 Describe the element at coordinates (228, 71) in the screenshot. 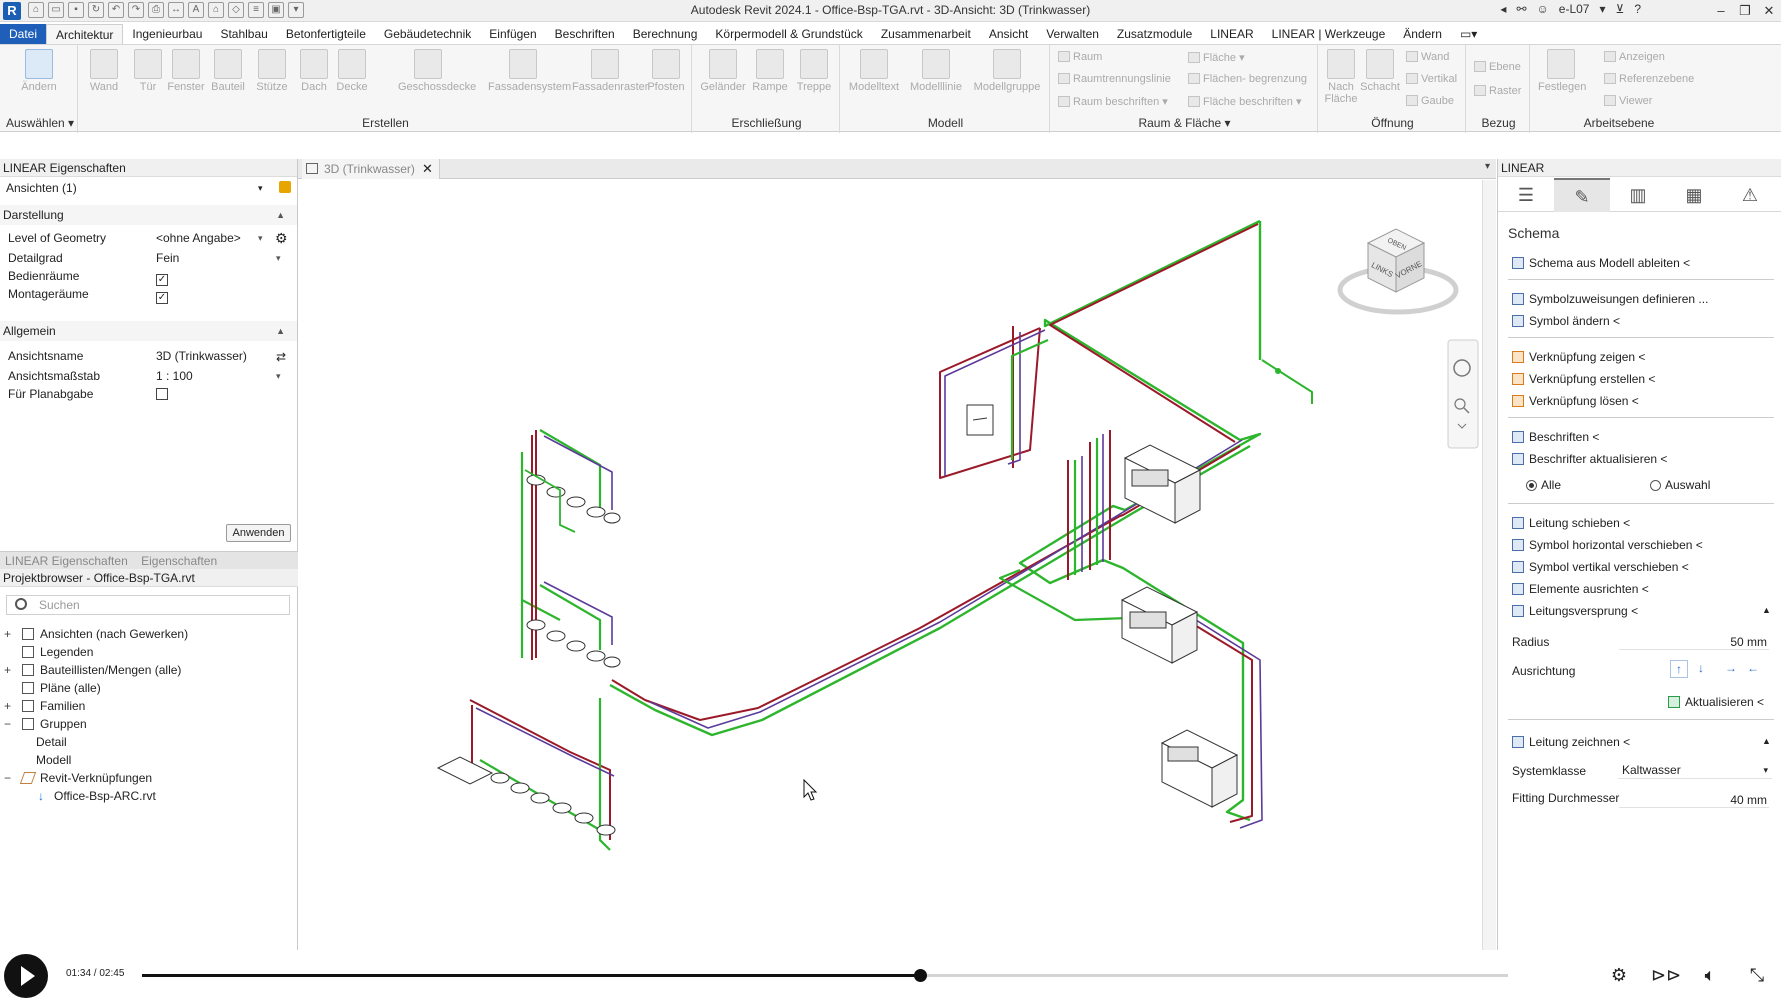

I see `component-button: Bauteil` at that location.